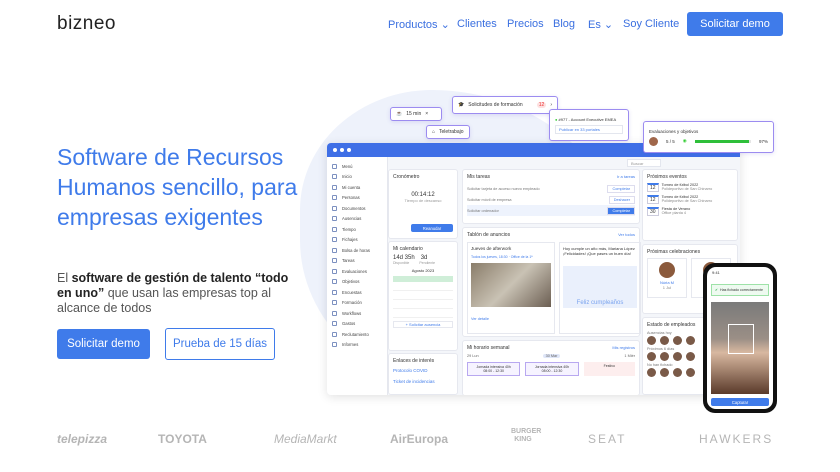  What do you see at coordinates (626, 176) in the screenshot?
I see `tasks-link: Ir a tareas` at bounding box center [626, 176].